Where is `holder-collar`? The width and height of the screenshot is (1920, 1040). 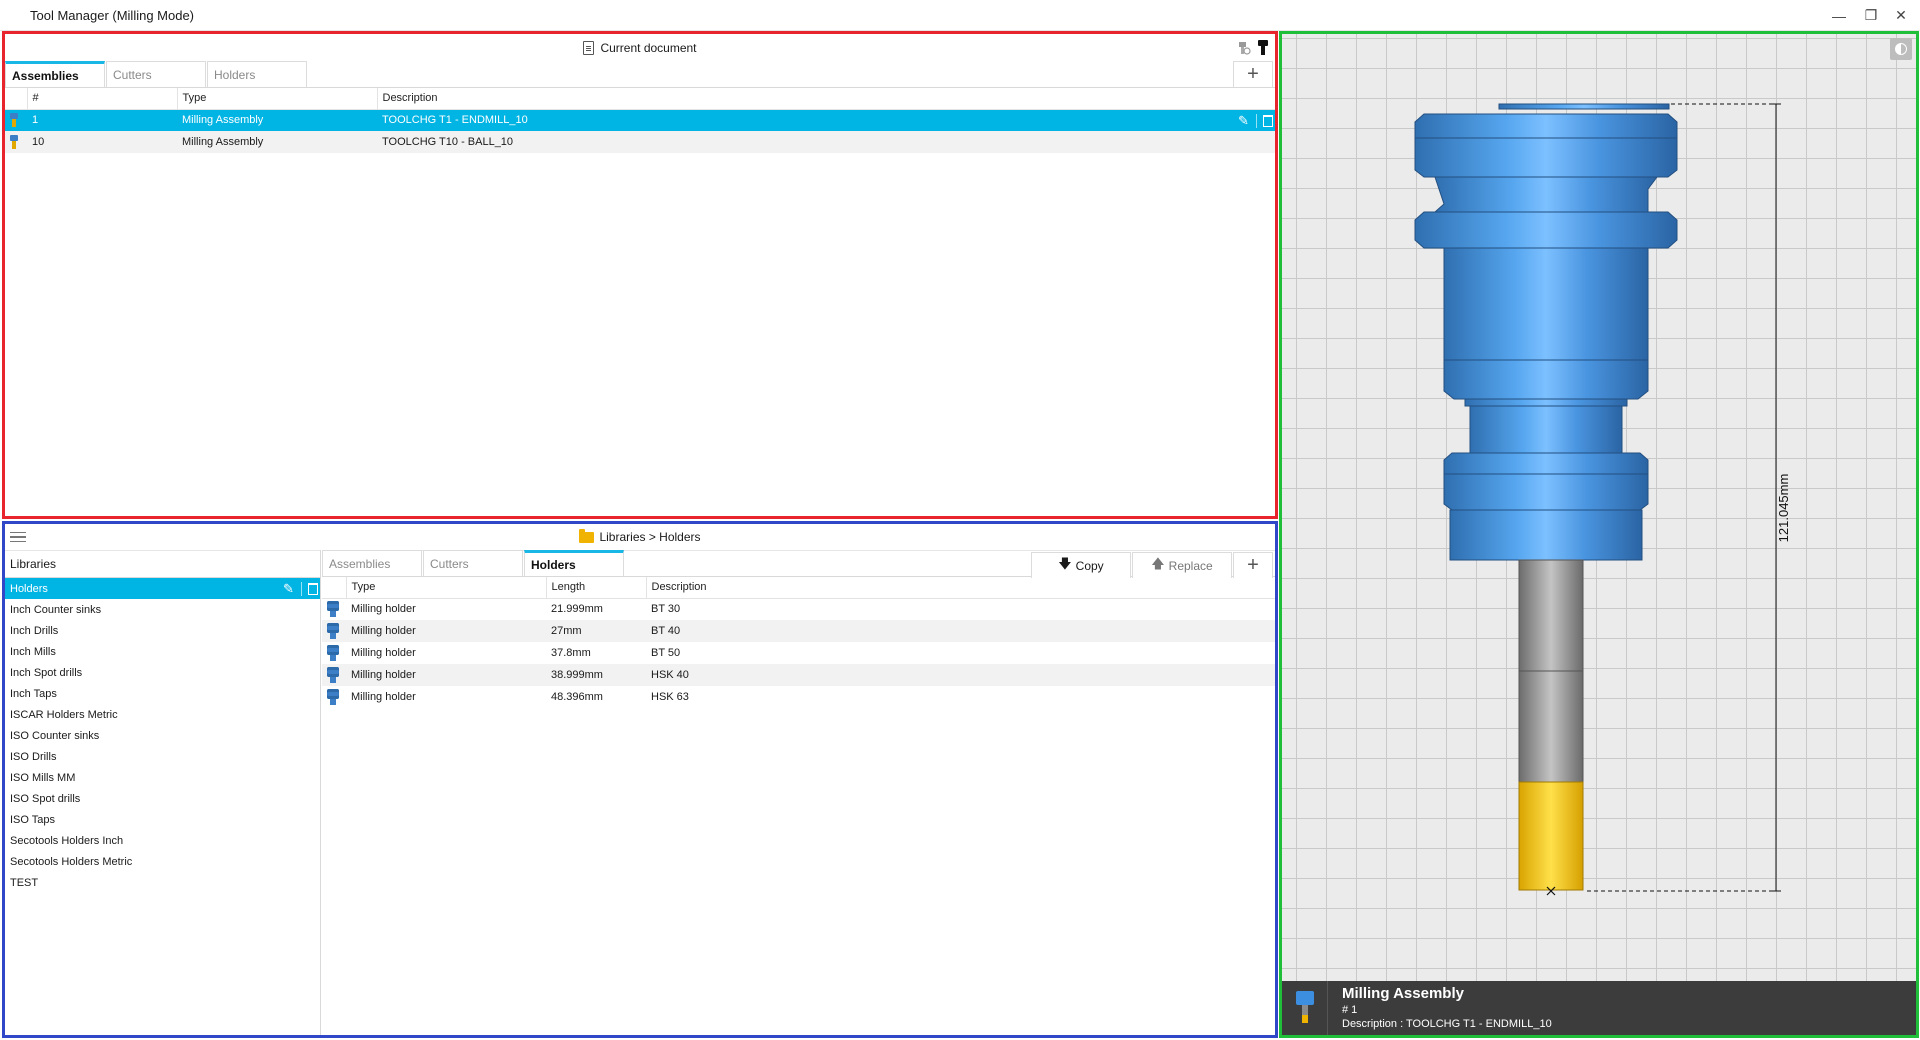
holder-collar is located at coordinates (1546, 481).